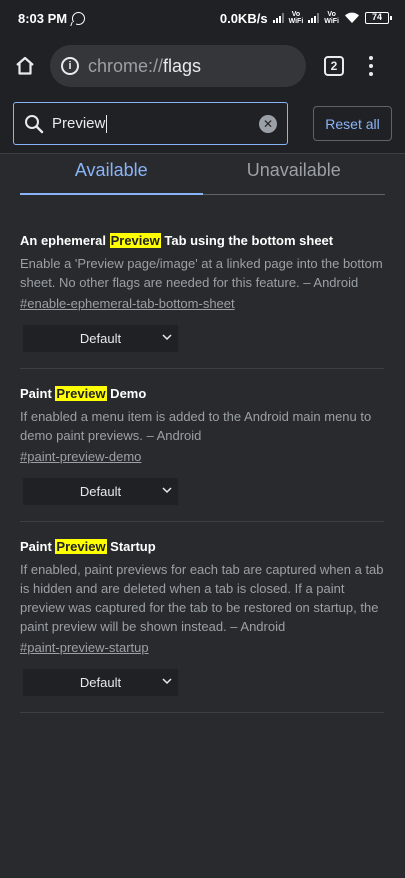 The height and width of the screenshot is (878, 405). What do you see at coordinates (84, 647) in the screenshot?
I see `flag-anchor-link: #paint-preview-startup` at bounding box center [84, 647].